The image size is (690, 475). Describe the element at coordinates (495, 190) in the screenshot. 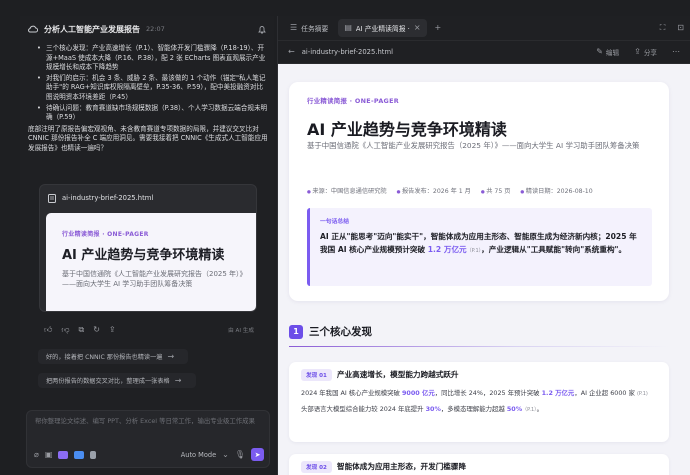

I see `meta-pages: 共 75 页` at that location.